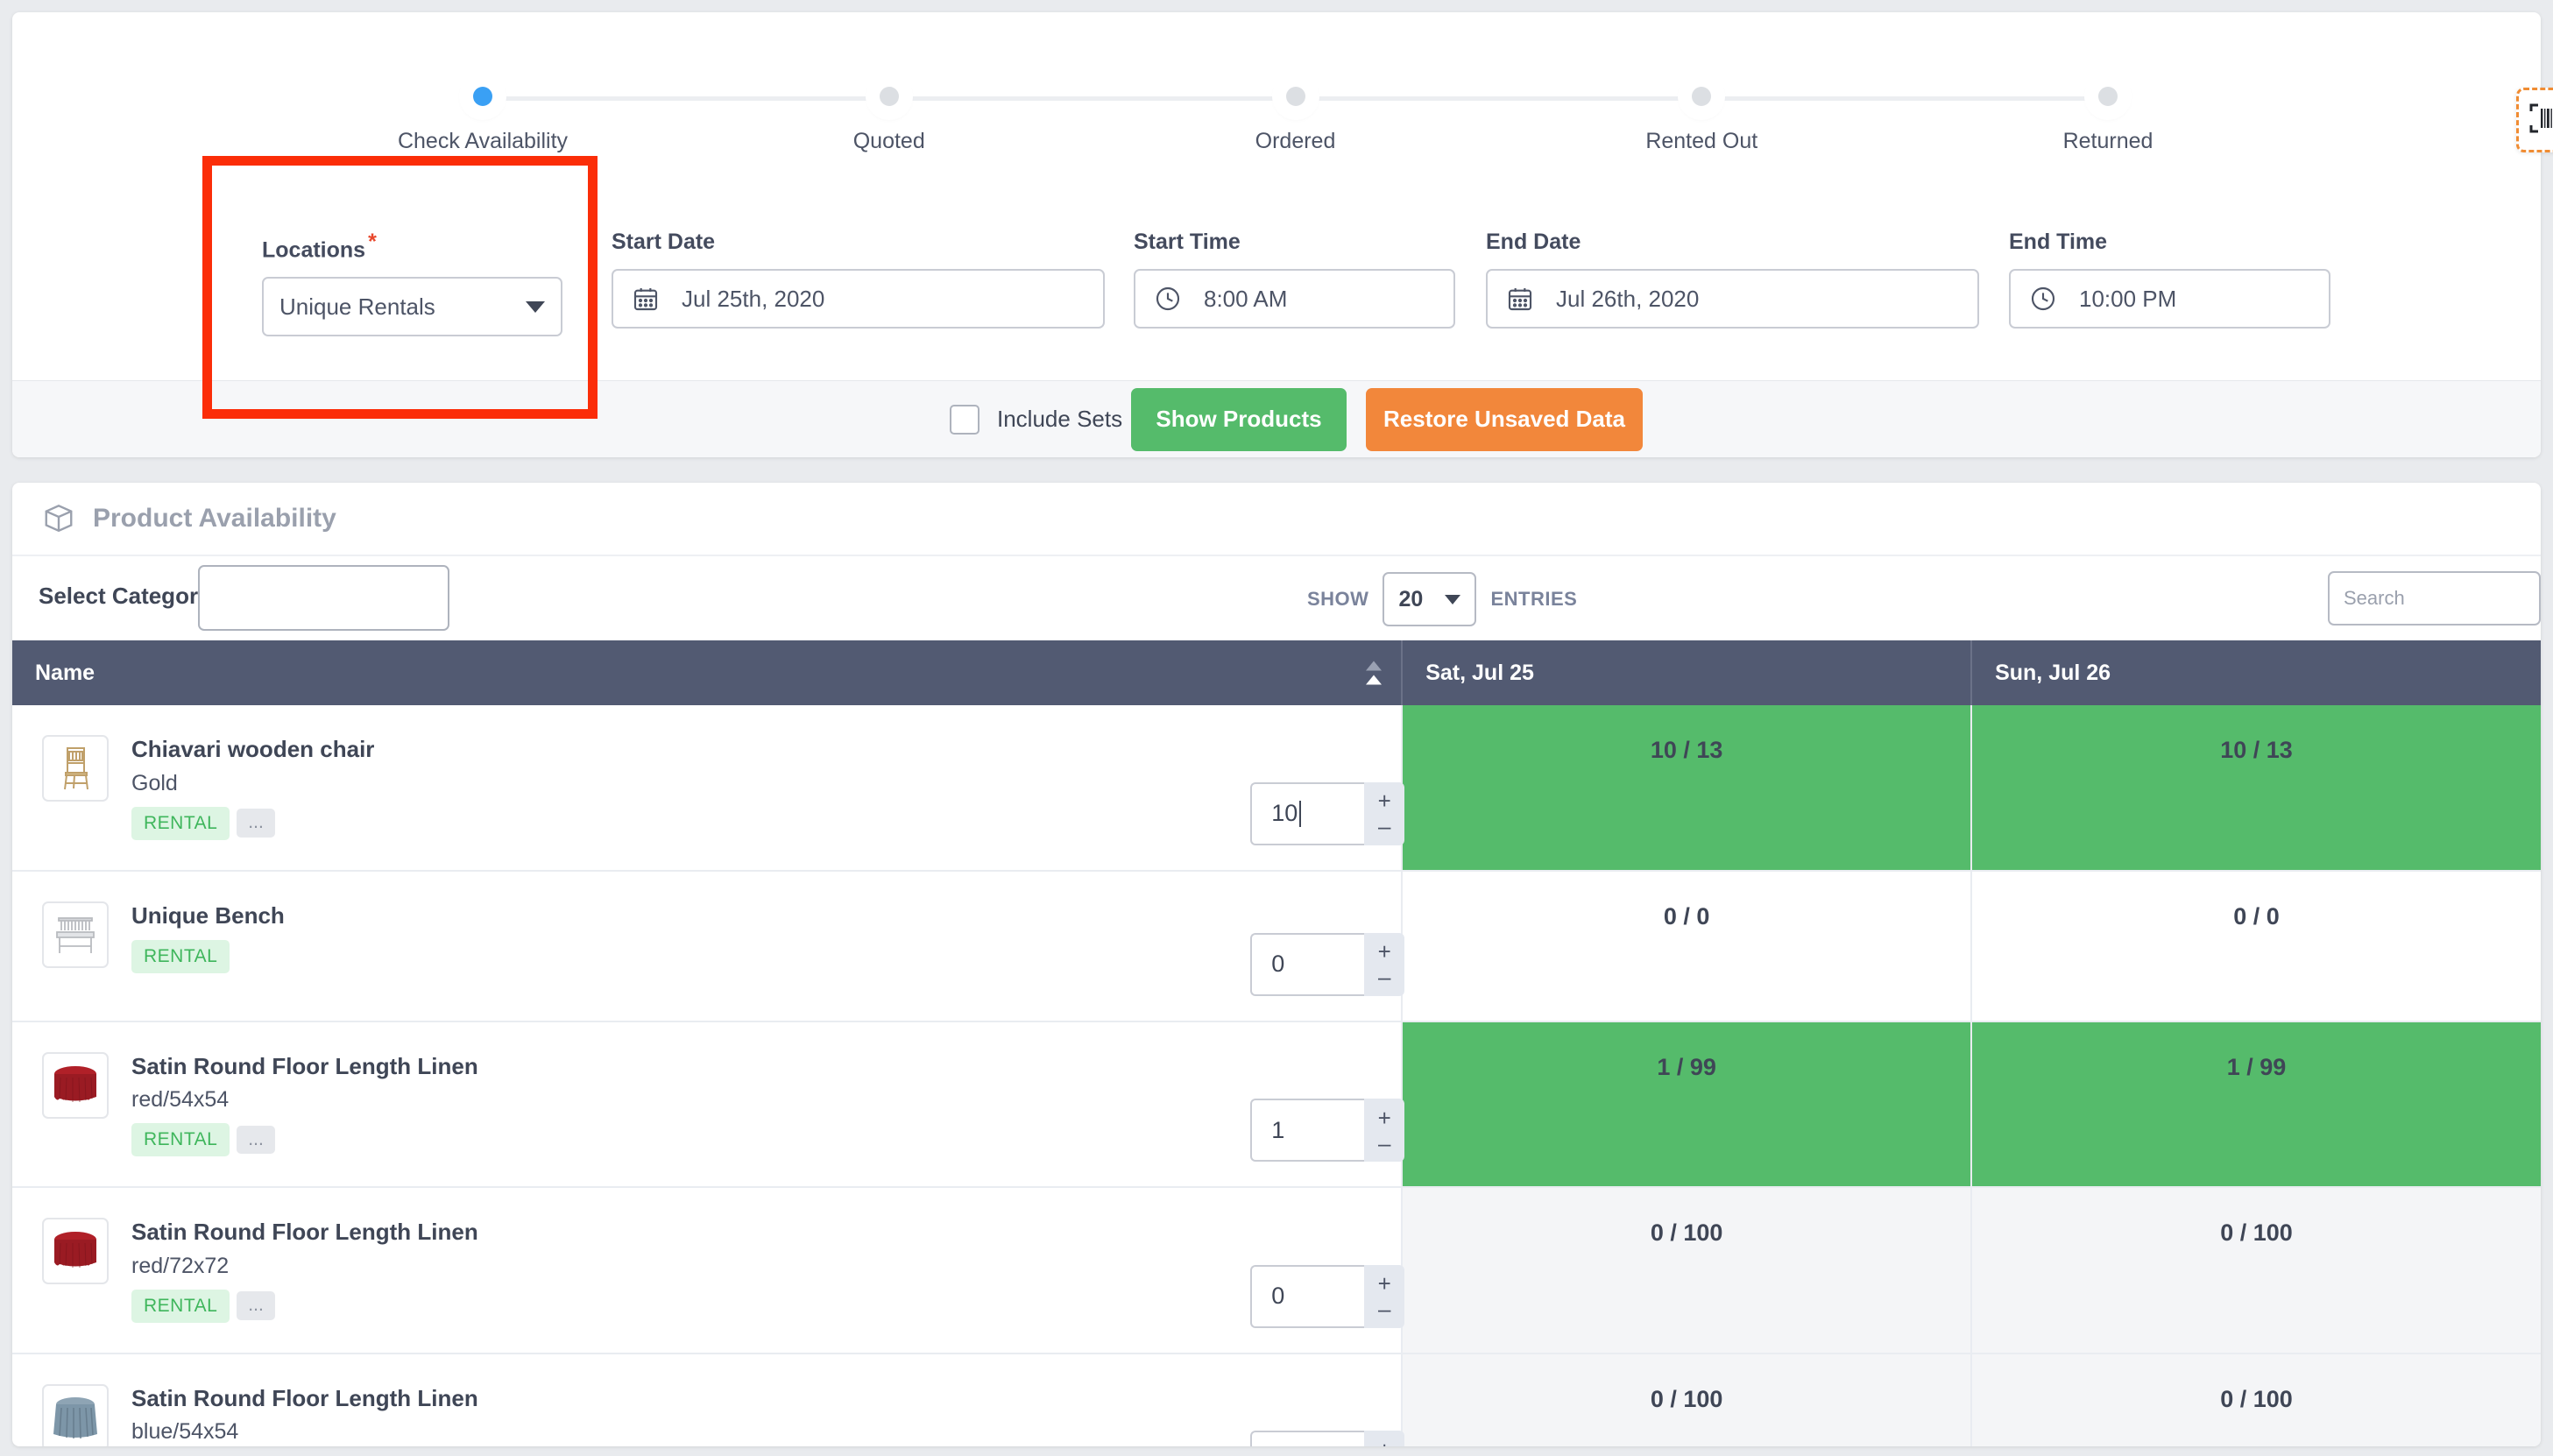 The width and height of the screenshot is (2553, 1456). What do you see at coordinates (1300, 813) in the screenshot?
I see `text-cursor` at bounding box center [1300, 813].